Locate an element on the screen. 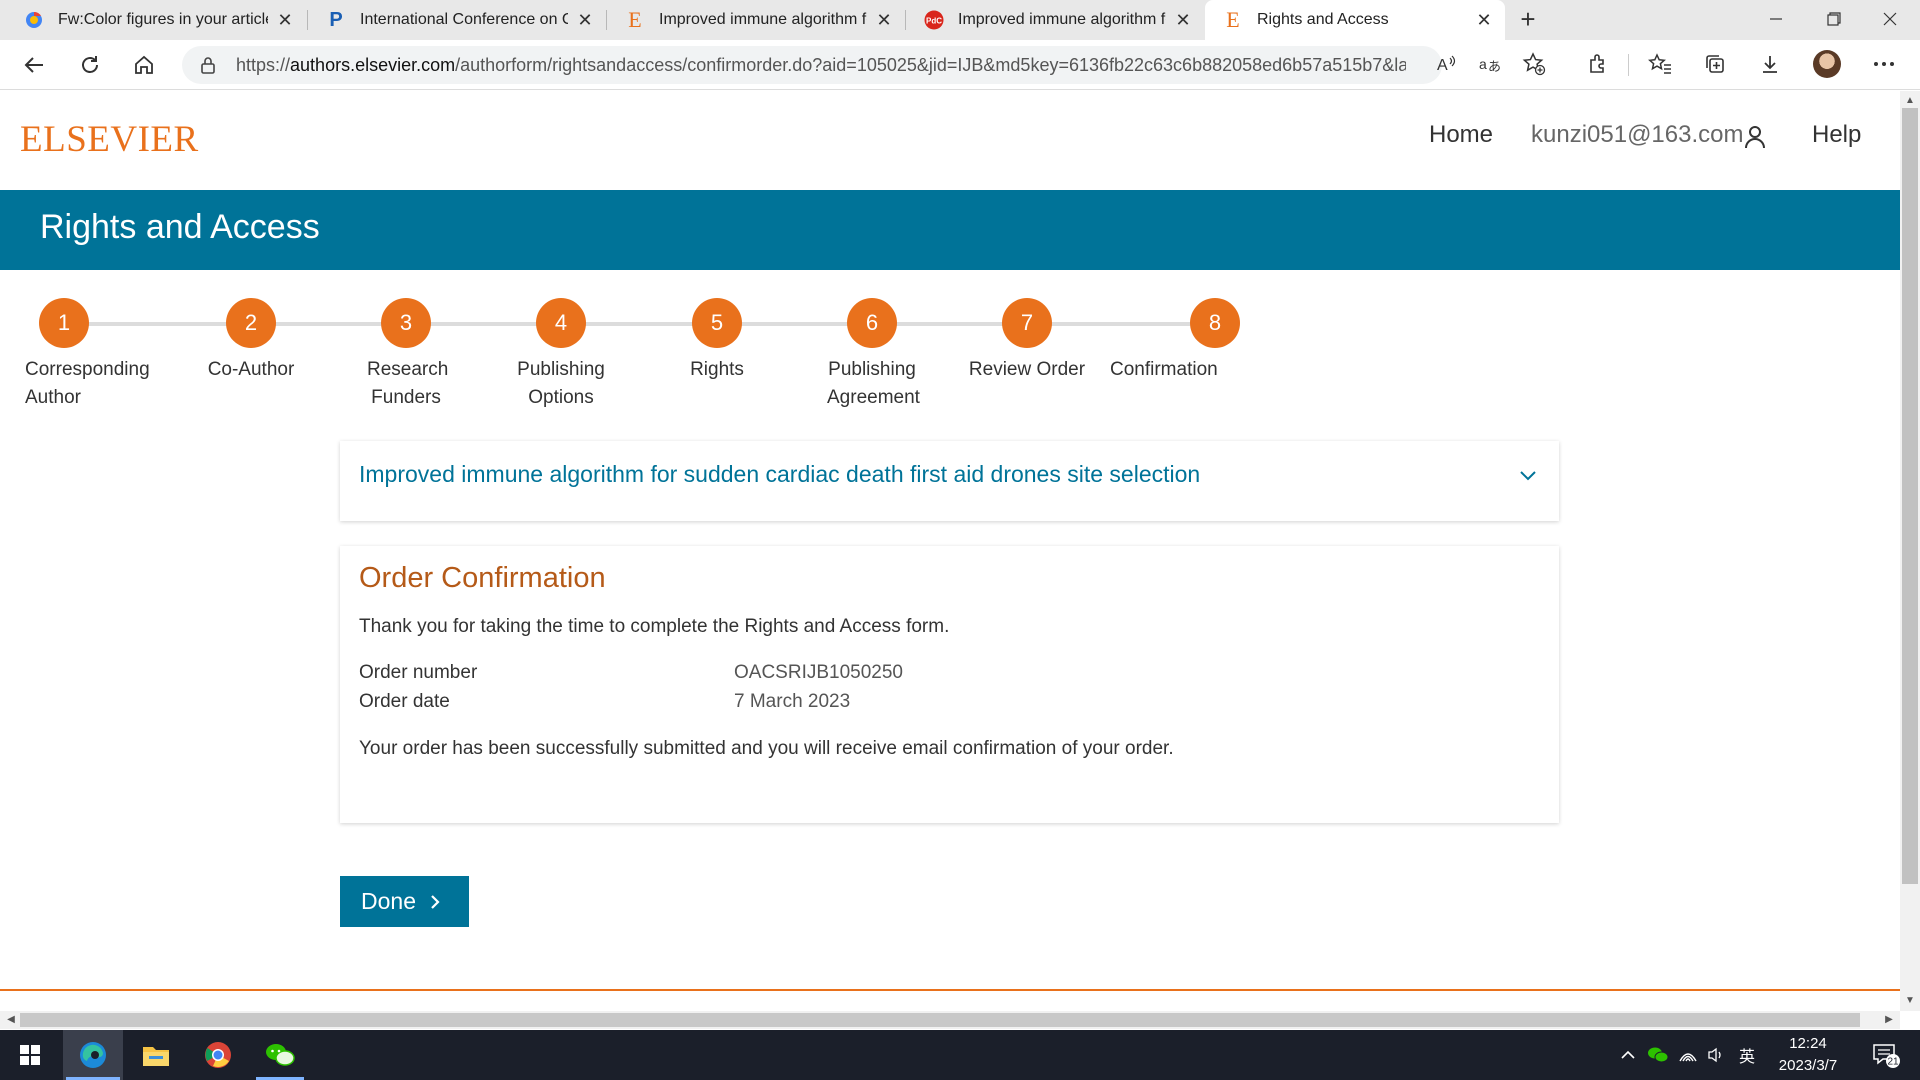 This screenshot has height=1080, width=1920. extensions-icon is located at coordinates (1598, 64).